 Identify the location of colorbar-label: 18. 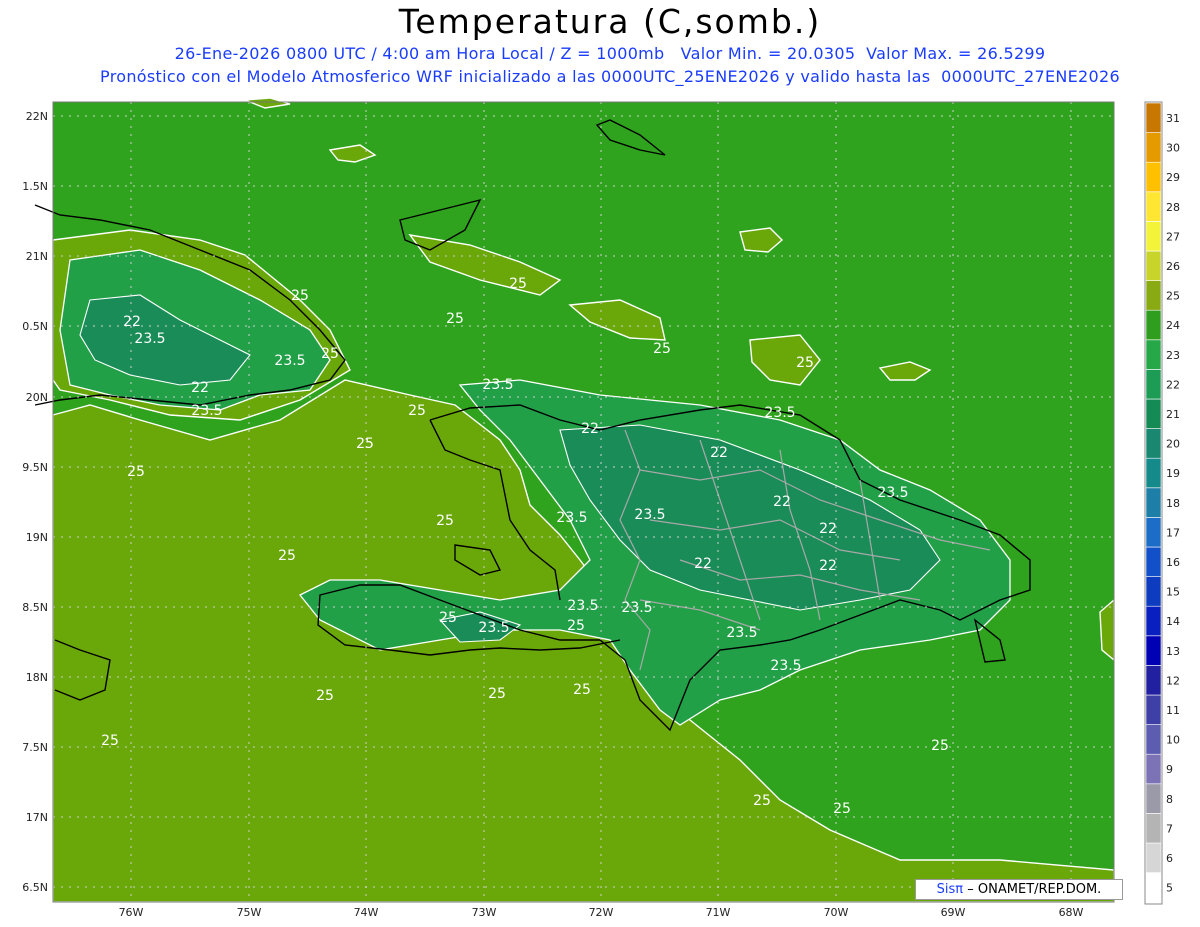
(1173, 503).